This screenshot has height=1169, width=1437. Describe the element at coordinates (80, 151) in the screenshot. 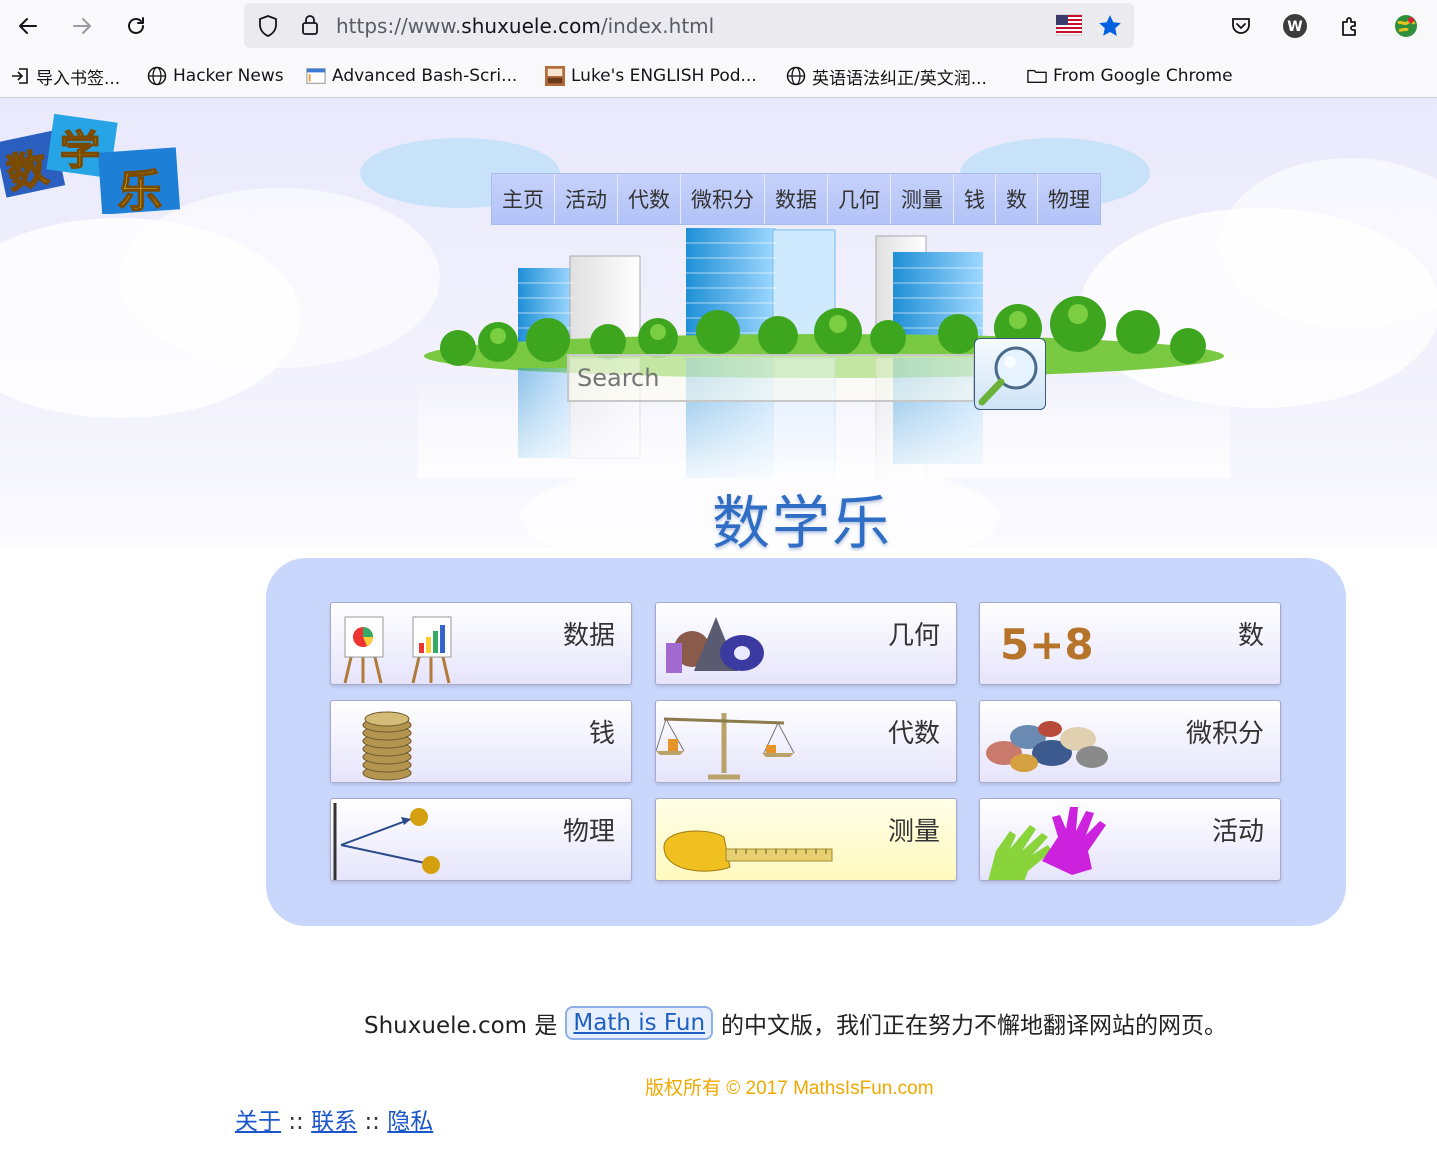

I see `svg-text: 学` at that location.